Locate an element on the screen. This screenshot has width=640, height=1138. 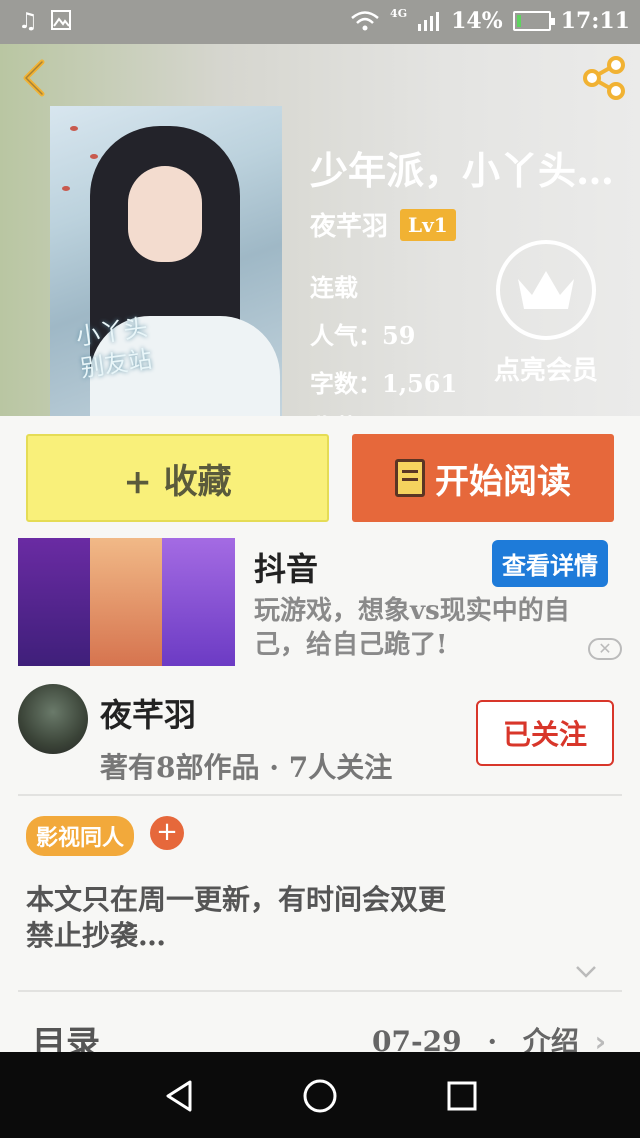
recent-apps-icon is located at coordinates (462, 1096).